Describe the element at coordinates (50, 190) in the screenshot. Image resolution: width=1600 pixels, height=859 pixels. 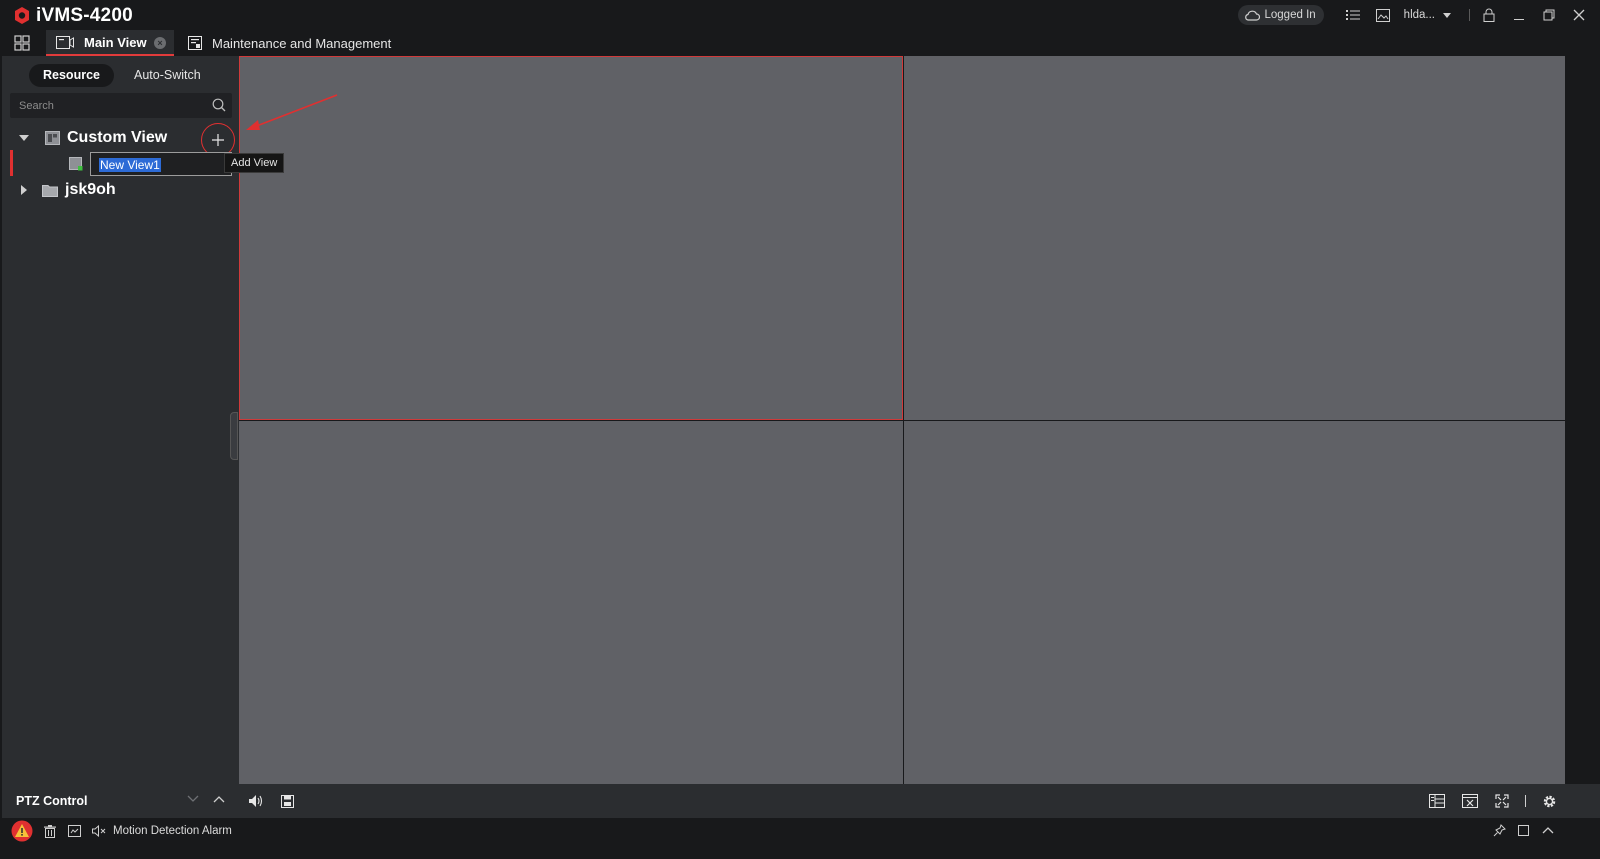
I see `folder-icon` at that location.